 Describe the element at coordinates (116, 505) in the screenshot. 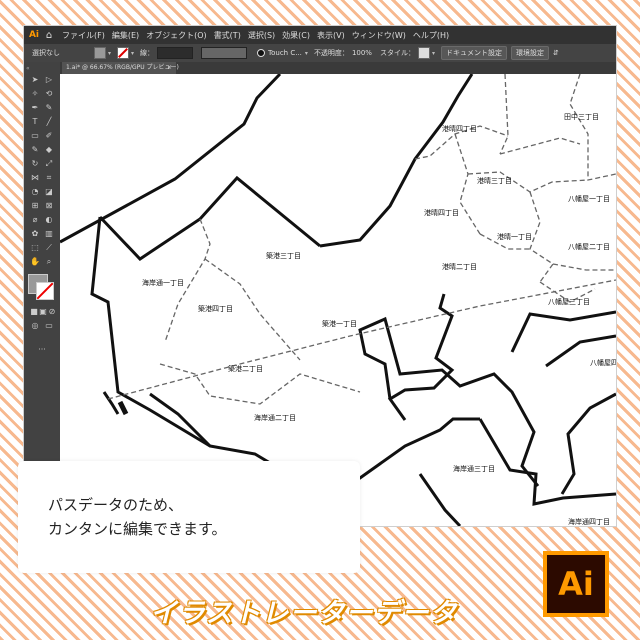

I see `caption-line-1: パスデータのため、` at that location.